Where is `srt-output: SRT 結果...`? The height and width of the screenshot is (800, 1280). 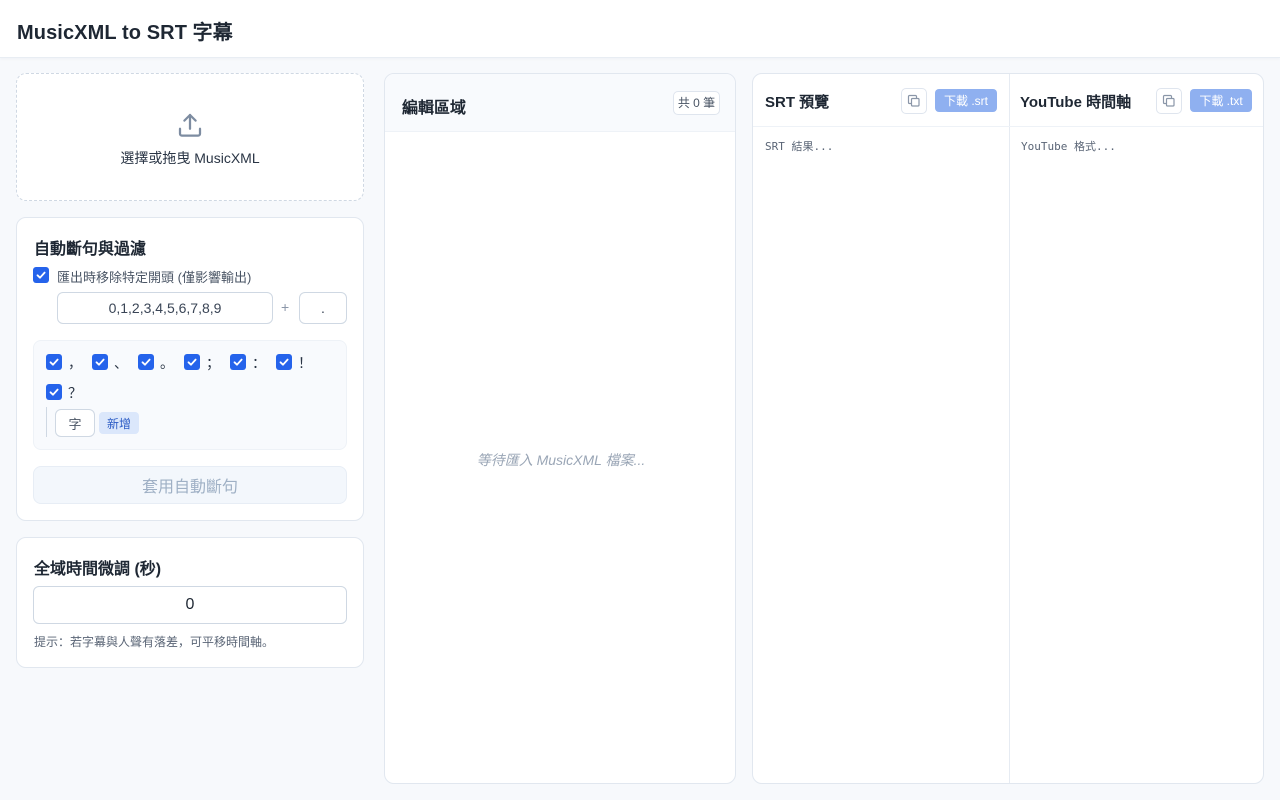
srt-output: SRT 結果... is located at coordinates (799, 146).